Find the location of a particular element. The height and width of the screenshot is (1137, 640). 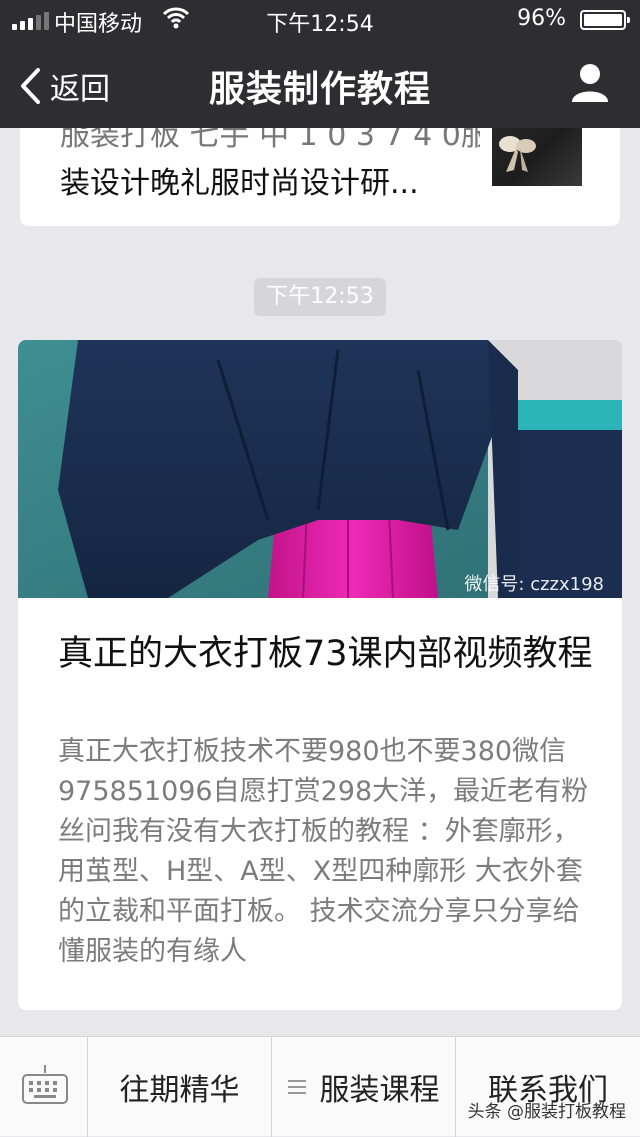

menu-past-highlights: 往期精华 is located at coordinates (180, 1087).